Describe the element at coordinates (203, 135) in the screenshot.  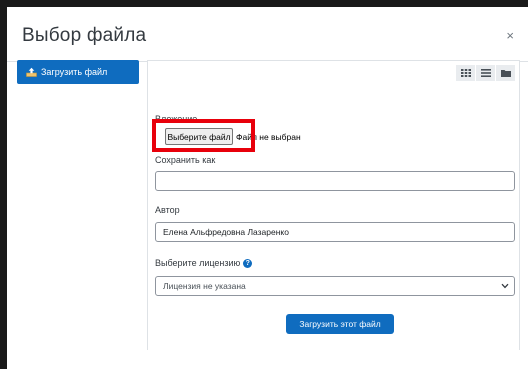
I see `red-highlight-box` at that location.